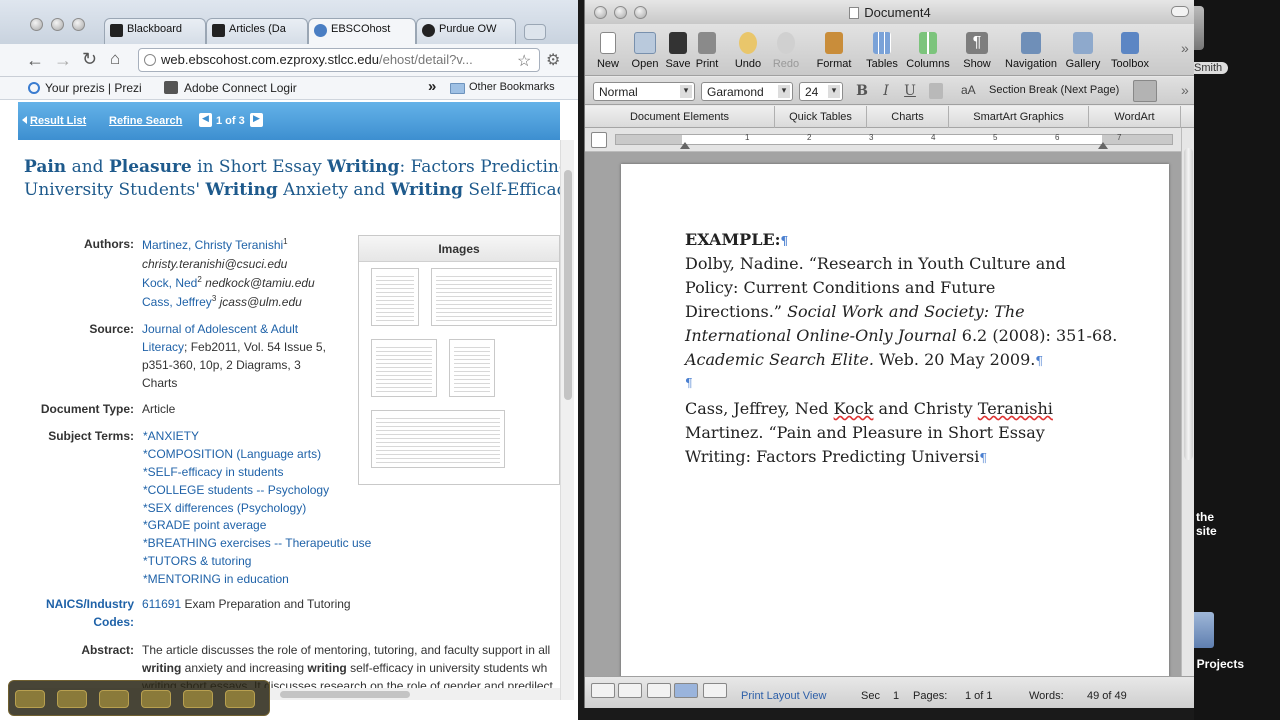 This screenshot has height=720, width=1280. I want to click on font-select: Garamond, so click(747, 91).